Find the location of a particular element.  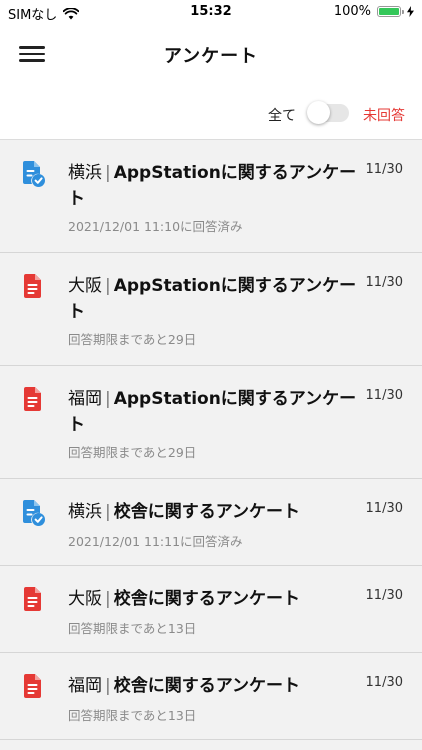

page-title: アンケート is located at coordinates (211, 56).